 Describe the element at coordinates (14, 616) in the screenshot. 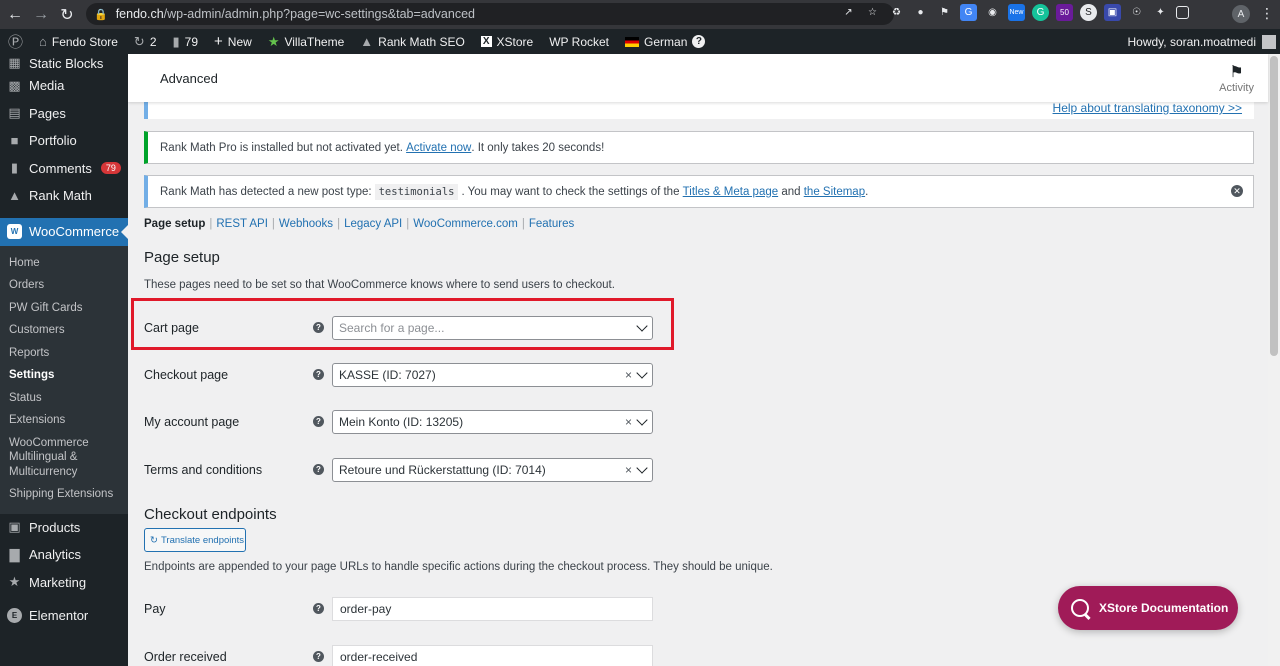

I see `elementor-icon: E` at that location.